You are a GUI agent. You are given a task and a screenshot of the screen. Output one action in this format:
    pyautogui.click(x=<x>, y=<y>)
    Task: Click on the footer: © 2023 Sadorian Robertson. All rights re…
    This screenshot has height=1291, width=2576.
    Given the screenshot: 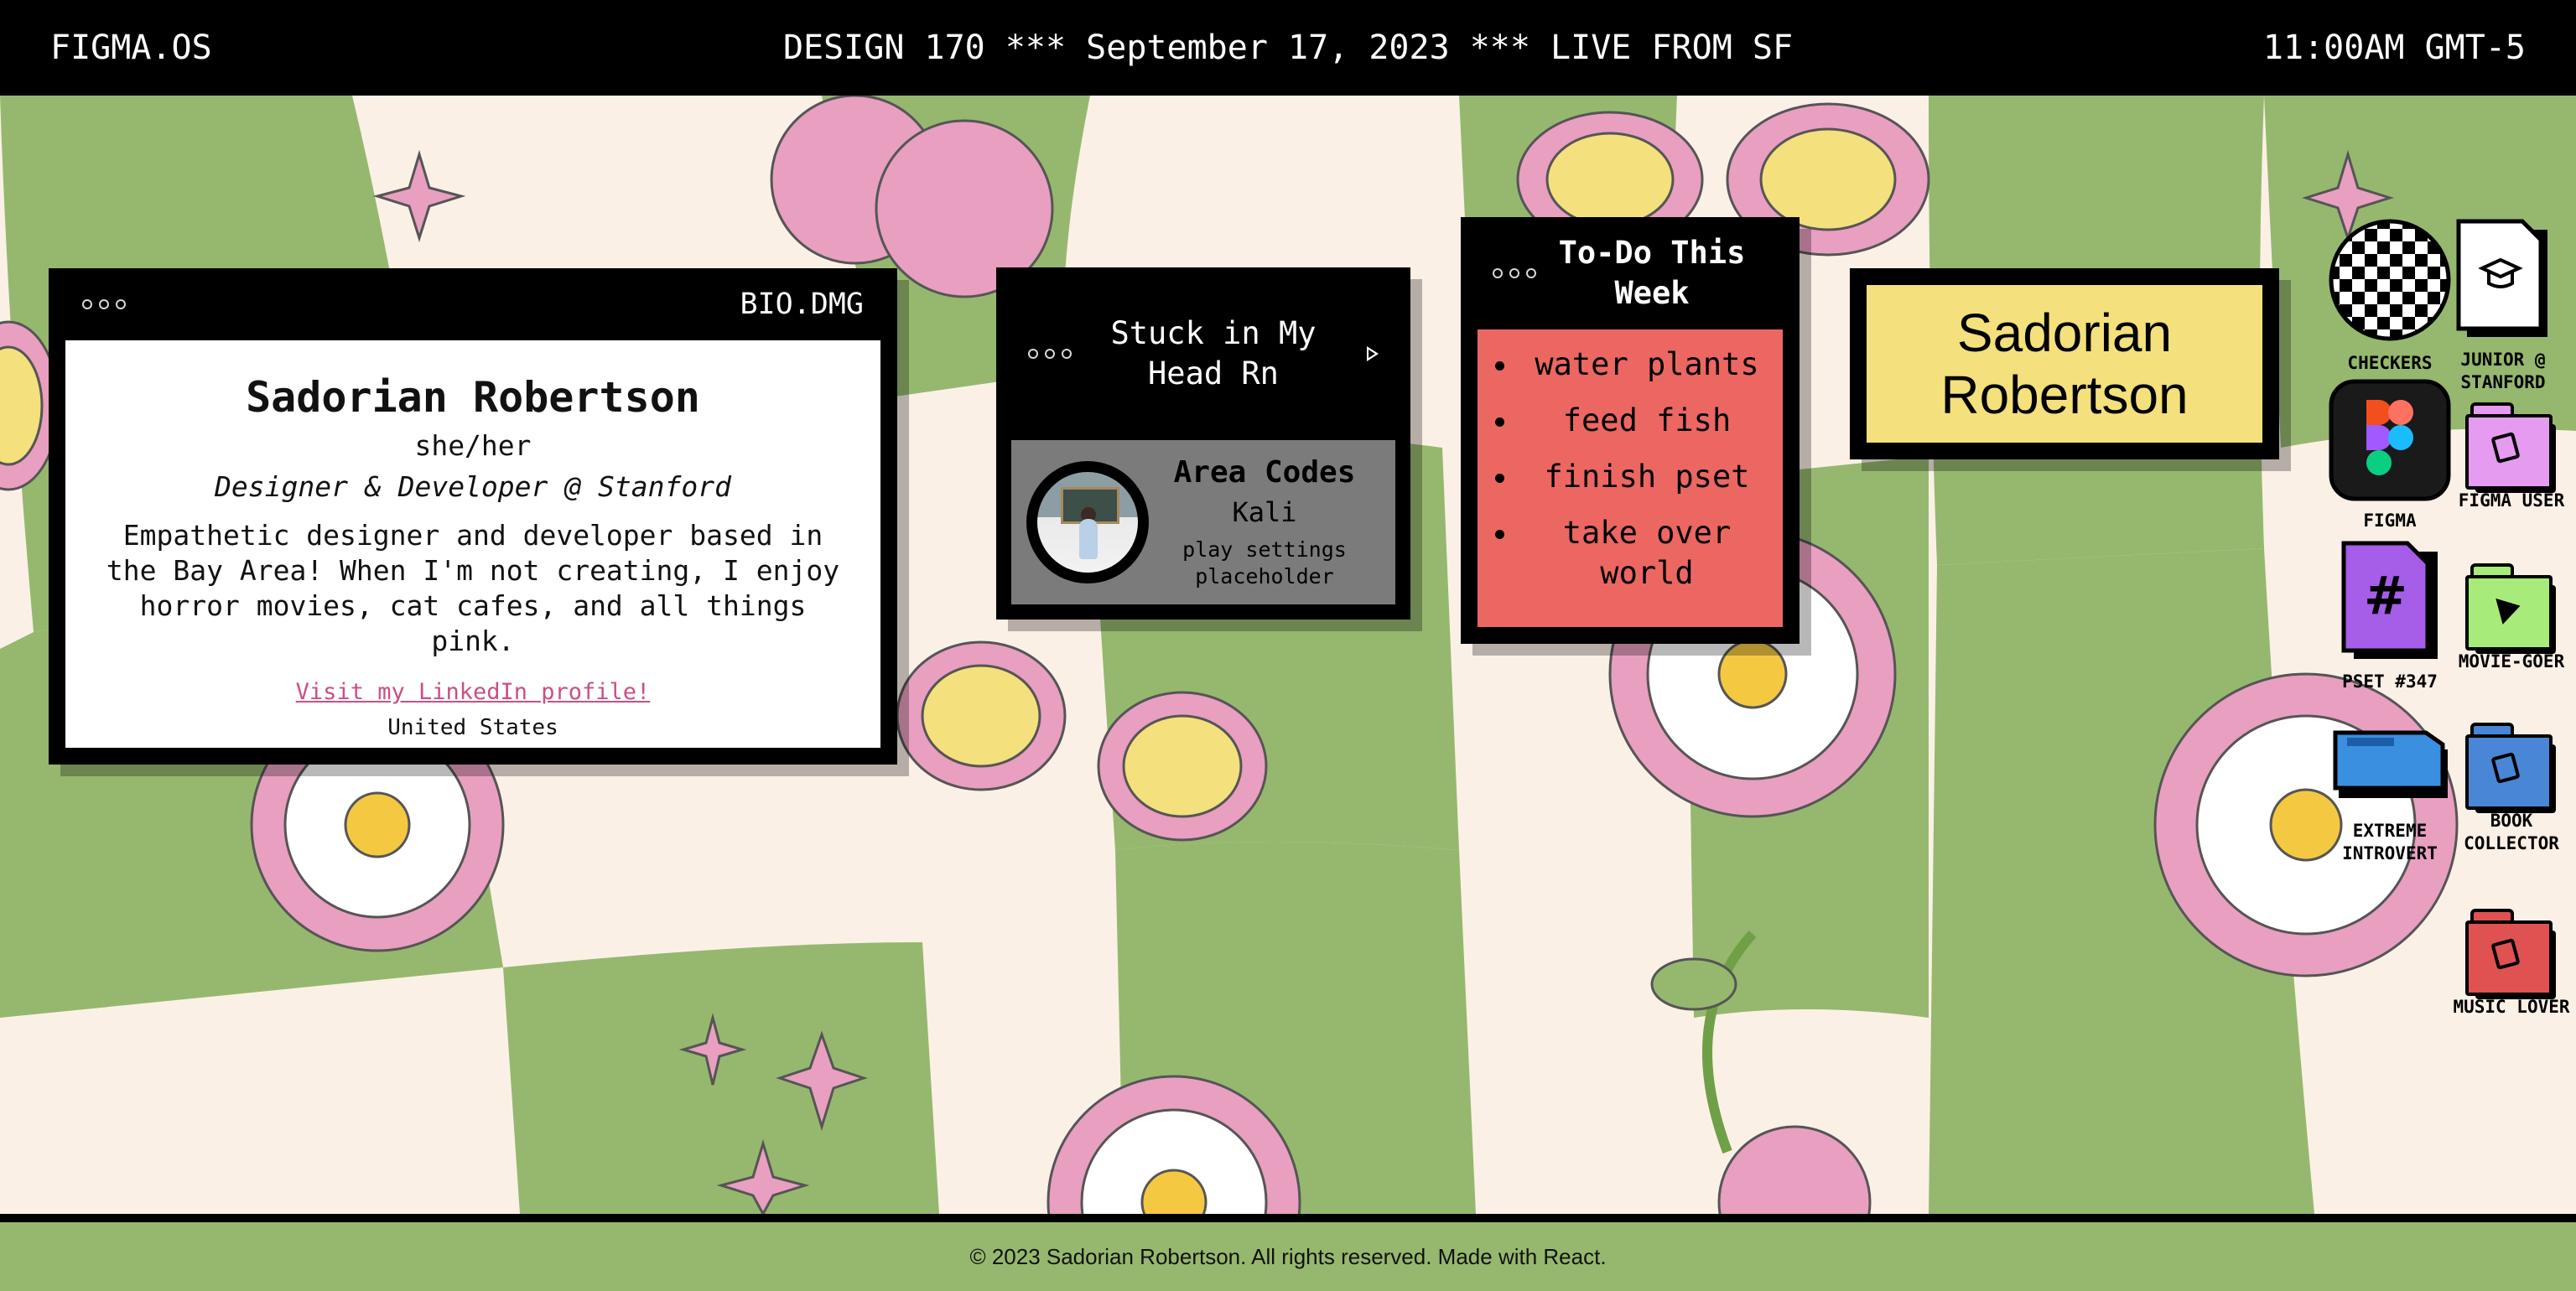 What is the action you would take?
    pyautogui.click(x=1288, y=1257)
    